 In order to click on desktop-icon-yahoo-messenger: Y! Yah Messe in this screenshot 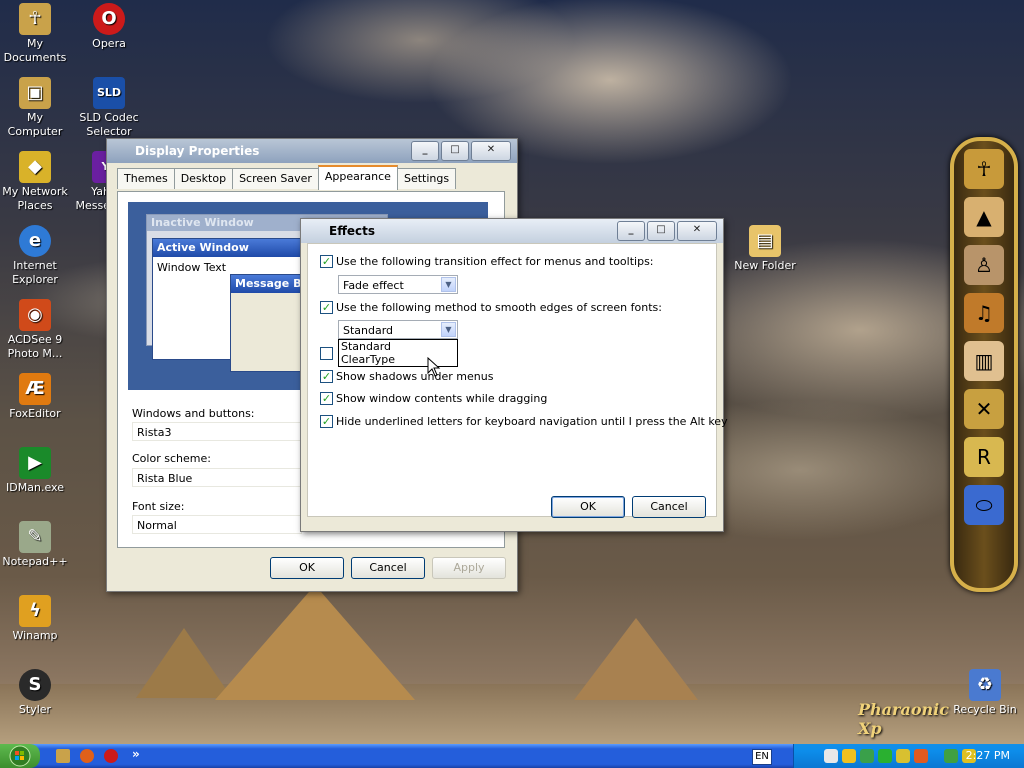, I will do `click(92, 182)`.